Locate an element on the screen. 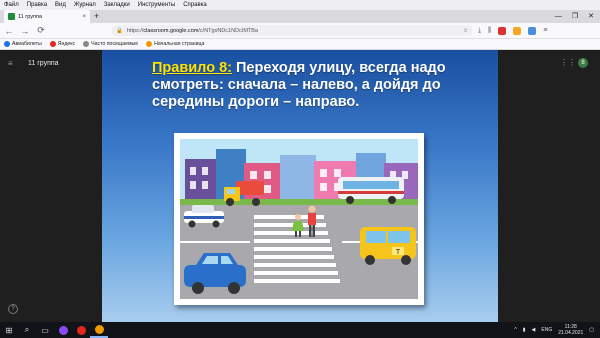  close-window-button: ✕ is located at coordinates (591, 16).